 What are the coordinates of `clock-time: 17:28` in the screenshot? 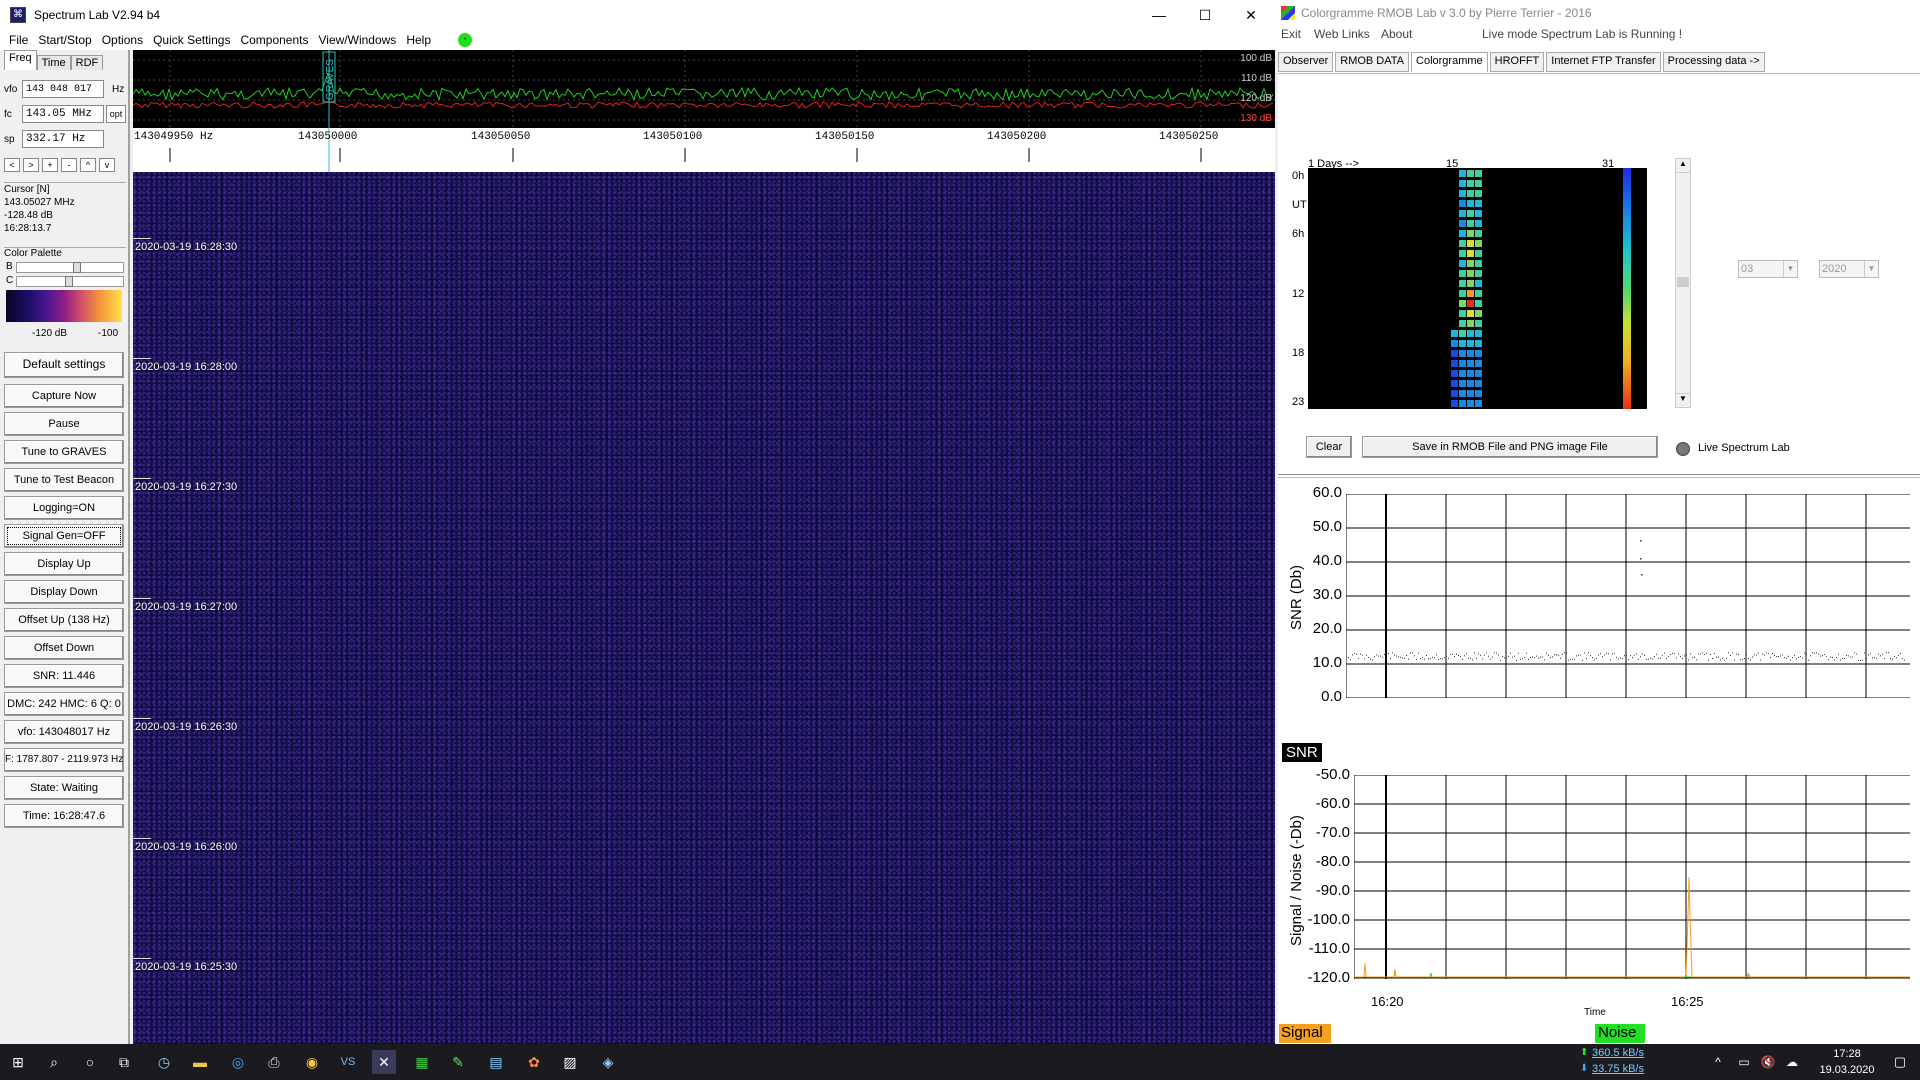 It's located at (1847, 1054).